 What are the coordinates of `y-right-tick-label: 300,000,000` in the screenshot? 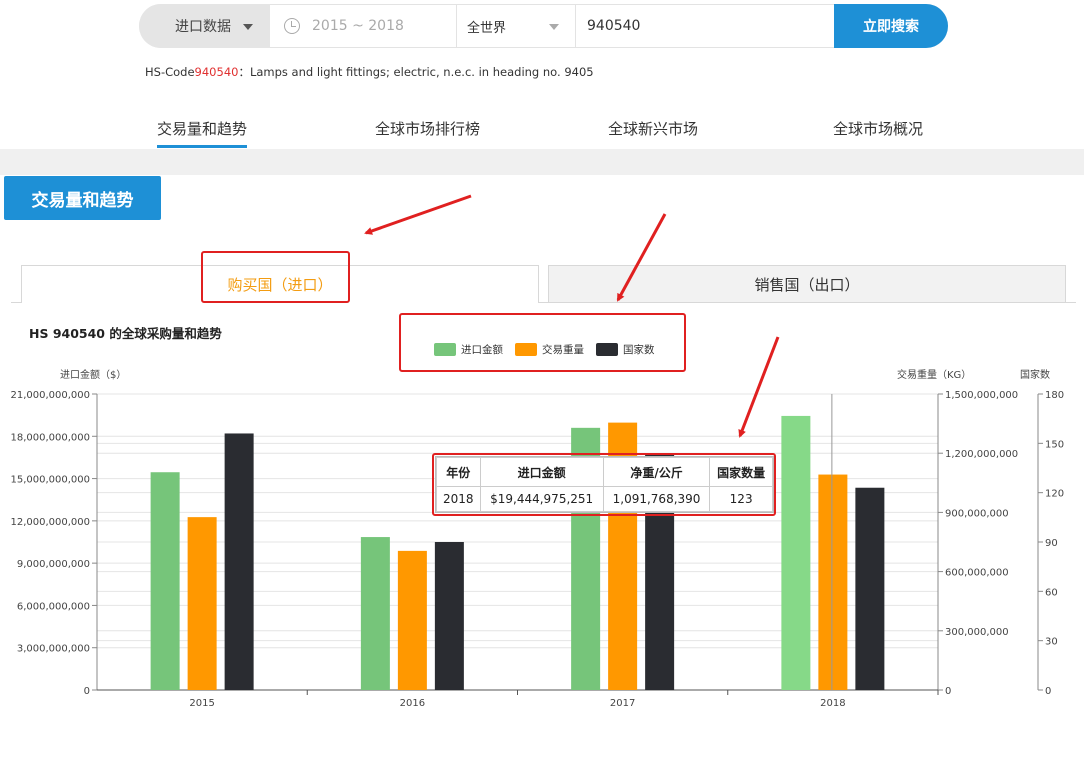 It's located at (977, 632).